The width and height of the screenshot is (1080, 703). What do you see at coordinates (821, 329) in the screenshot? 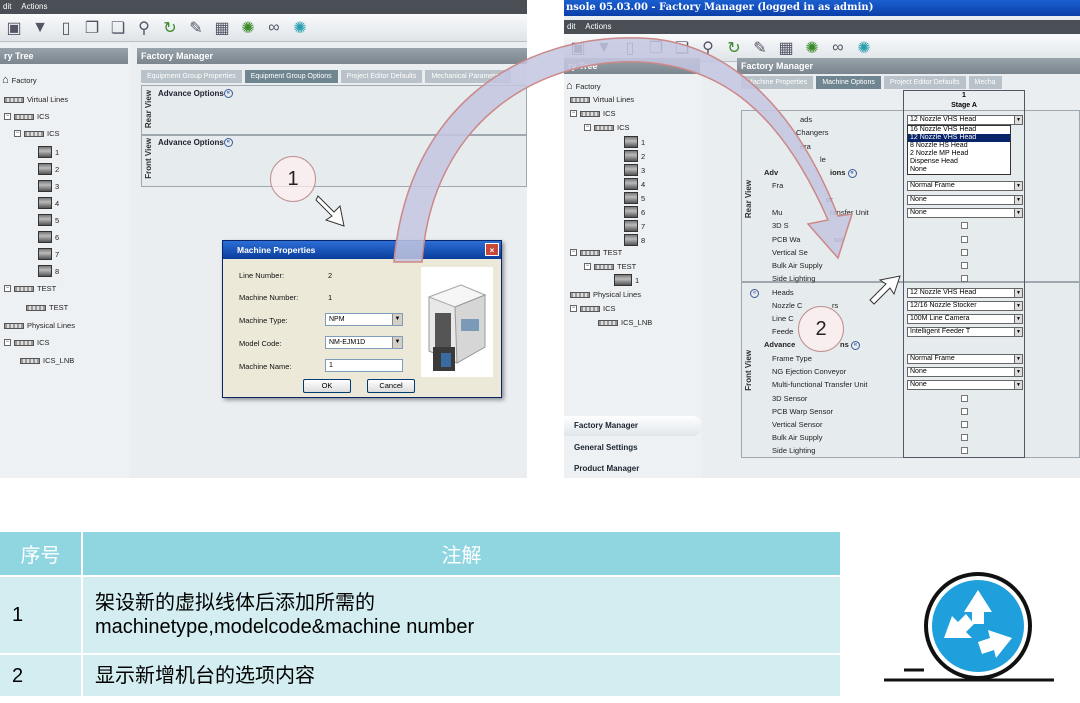
I see `callout-2: 2` at bounding box center [821, 329].